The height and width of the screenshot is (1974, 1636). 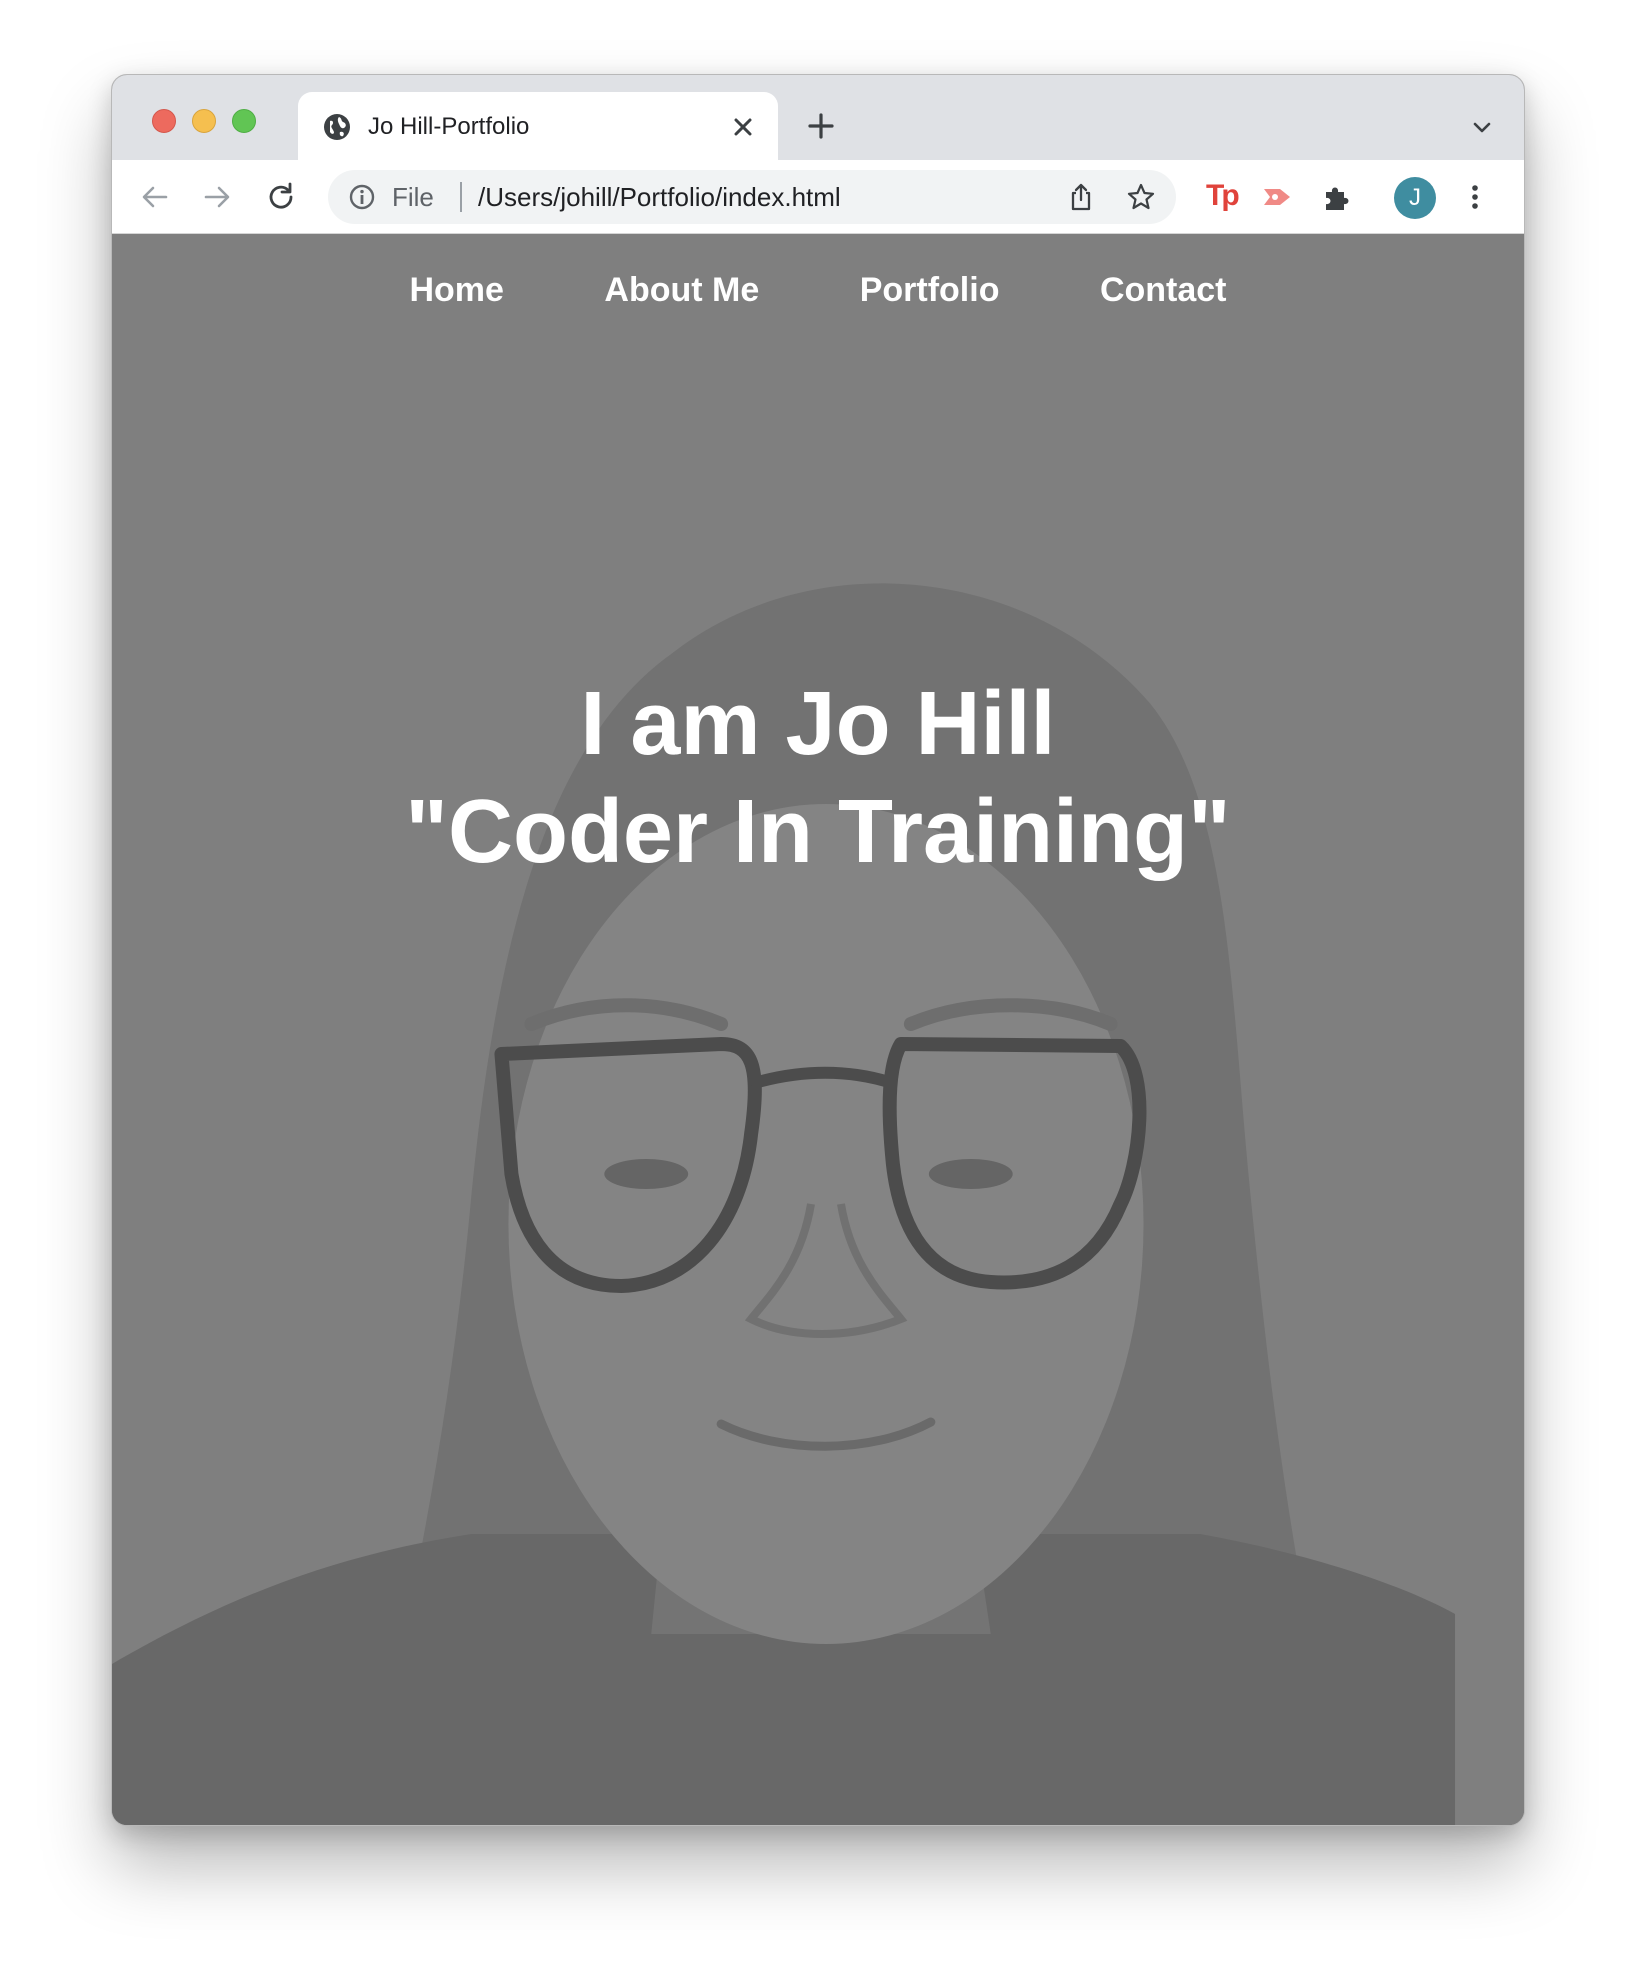 What do you see at coordinates (281, 197) in the screenshot?
I see `reload-icon` at bounding box center [281, 197].